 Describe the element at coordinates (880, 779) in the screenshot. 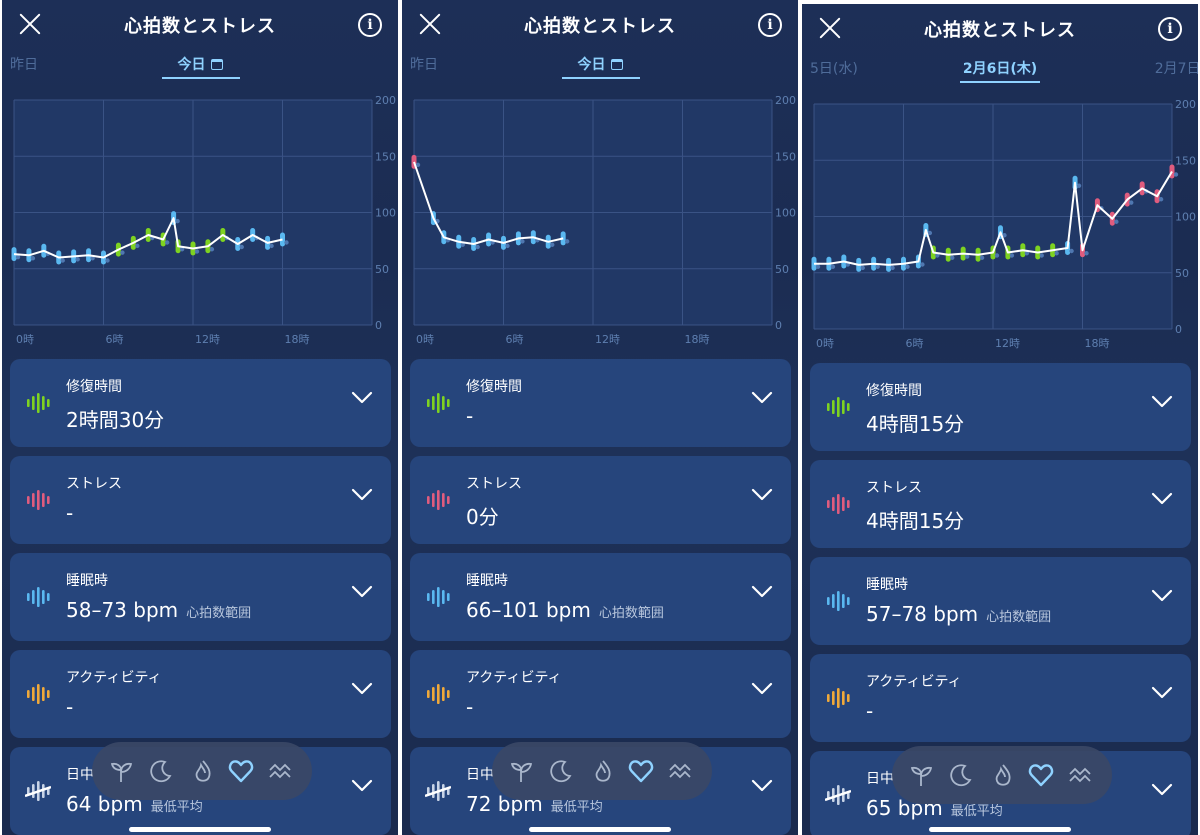

I see `card-label: 日中` at that location.